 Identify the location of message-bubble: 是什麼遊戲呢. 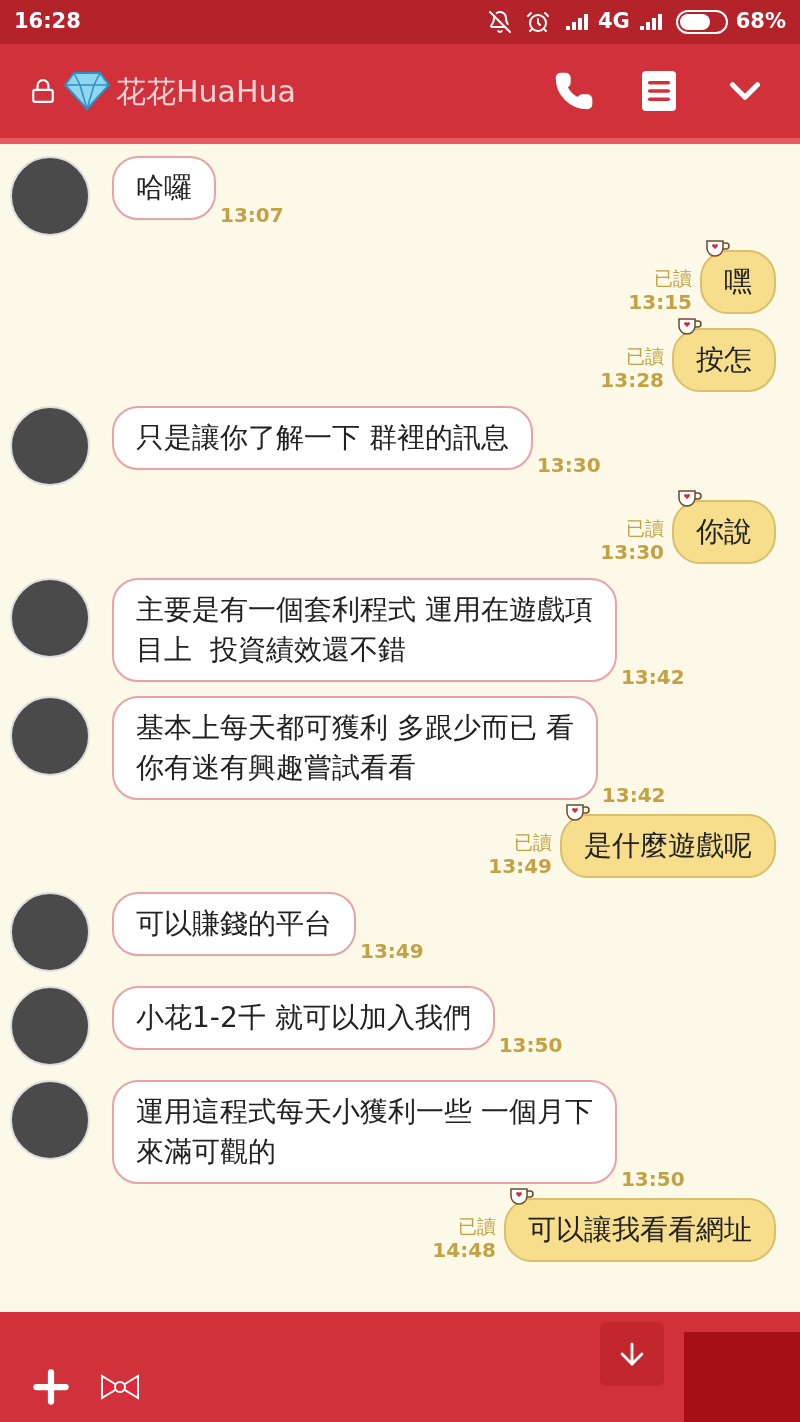
(668, 846).